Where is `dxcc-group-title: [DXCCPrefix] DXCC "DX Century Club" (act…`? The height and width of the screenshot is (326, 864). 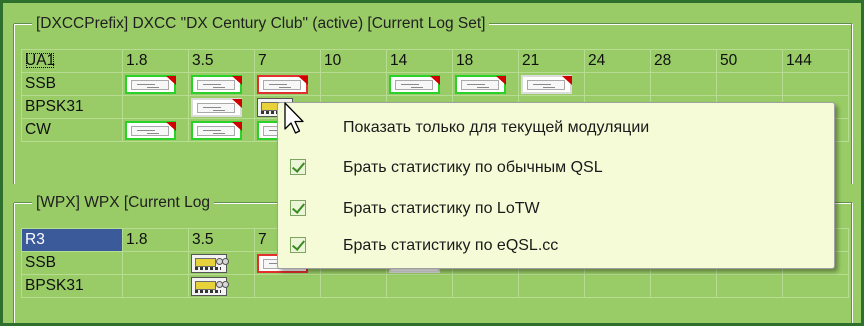 dxcc-group-title: [DXCCPrefix] DXCC "DX Century Club" (act… is located at coordinates (261, 24).